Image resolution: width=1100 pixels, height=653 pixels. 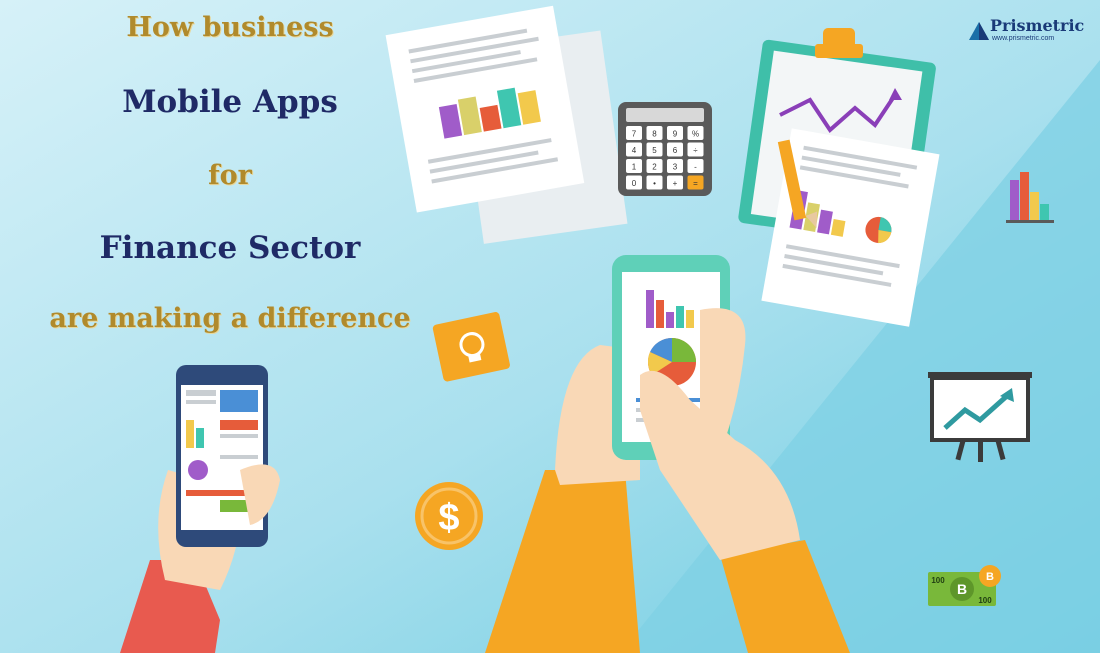 What do you see at coordinates (695, 183) in the screenshot?
I see `calculator-key-label: =` at bounding box center [695, 183].